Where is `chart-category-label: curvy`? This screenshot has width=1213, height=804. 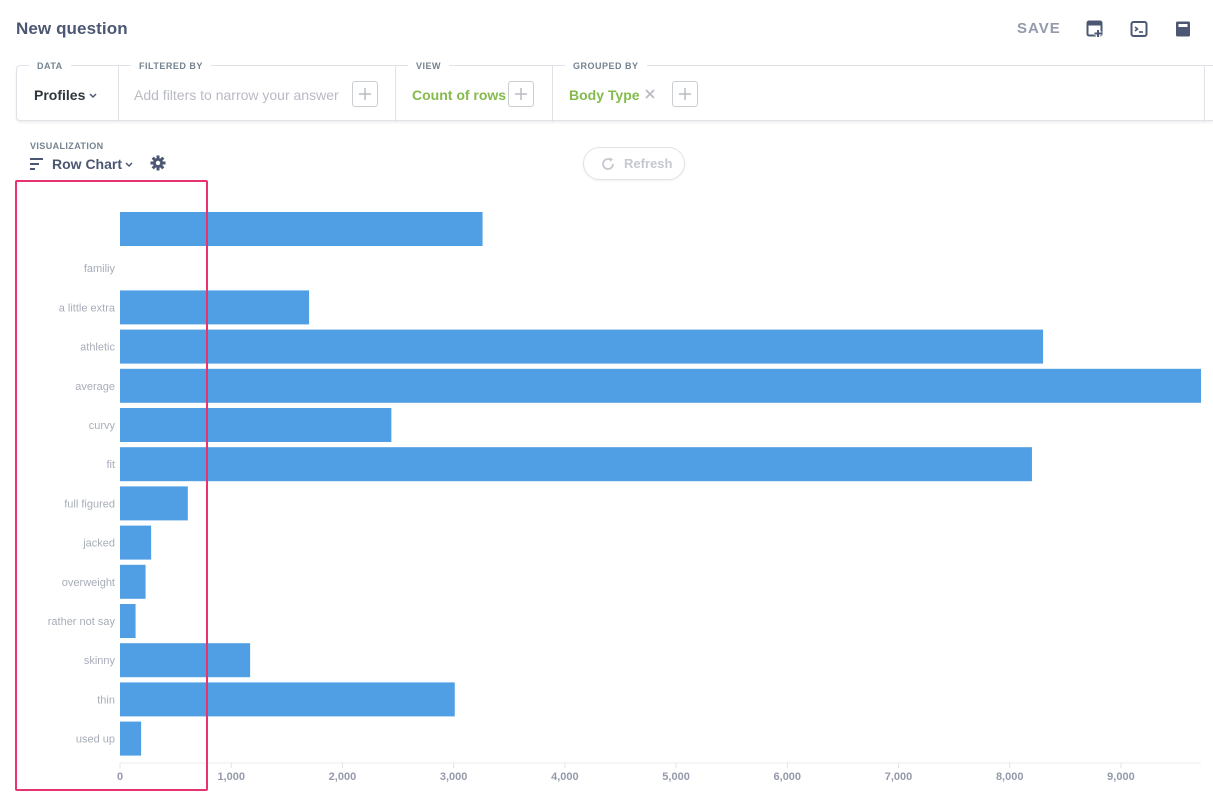
chart-category-label: curvy is located at coordinates (102, 426).